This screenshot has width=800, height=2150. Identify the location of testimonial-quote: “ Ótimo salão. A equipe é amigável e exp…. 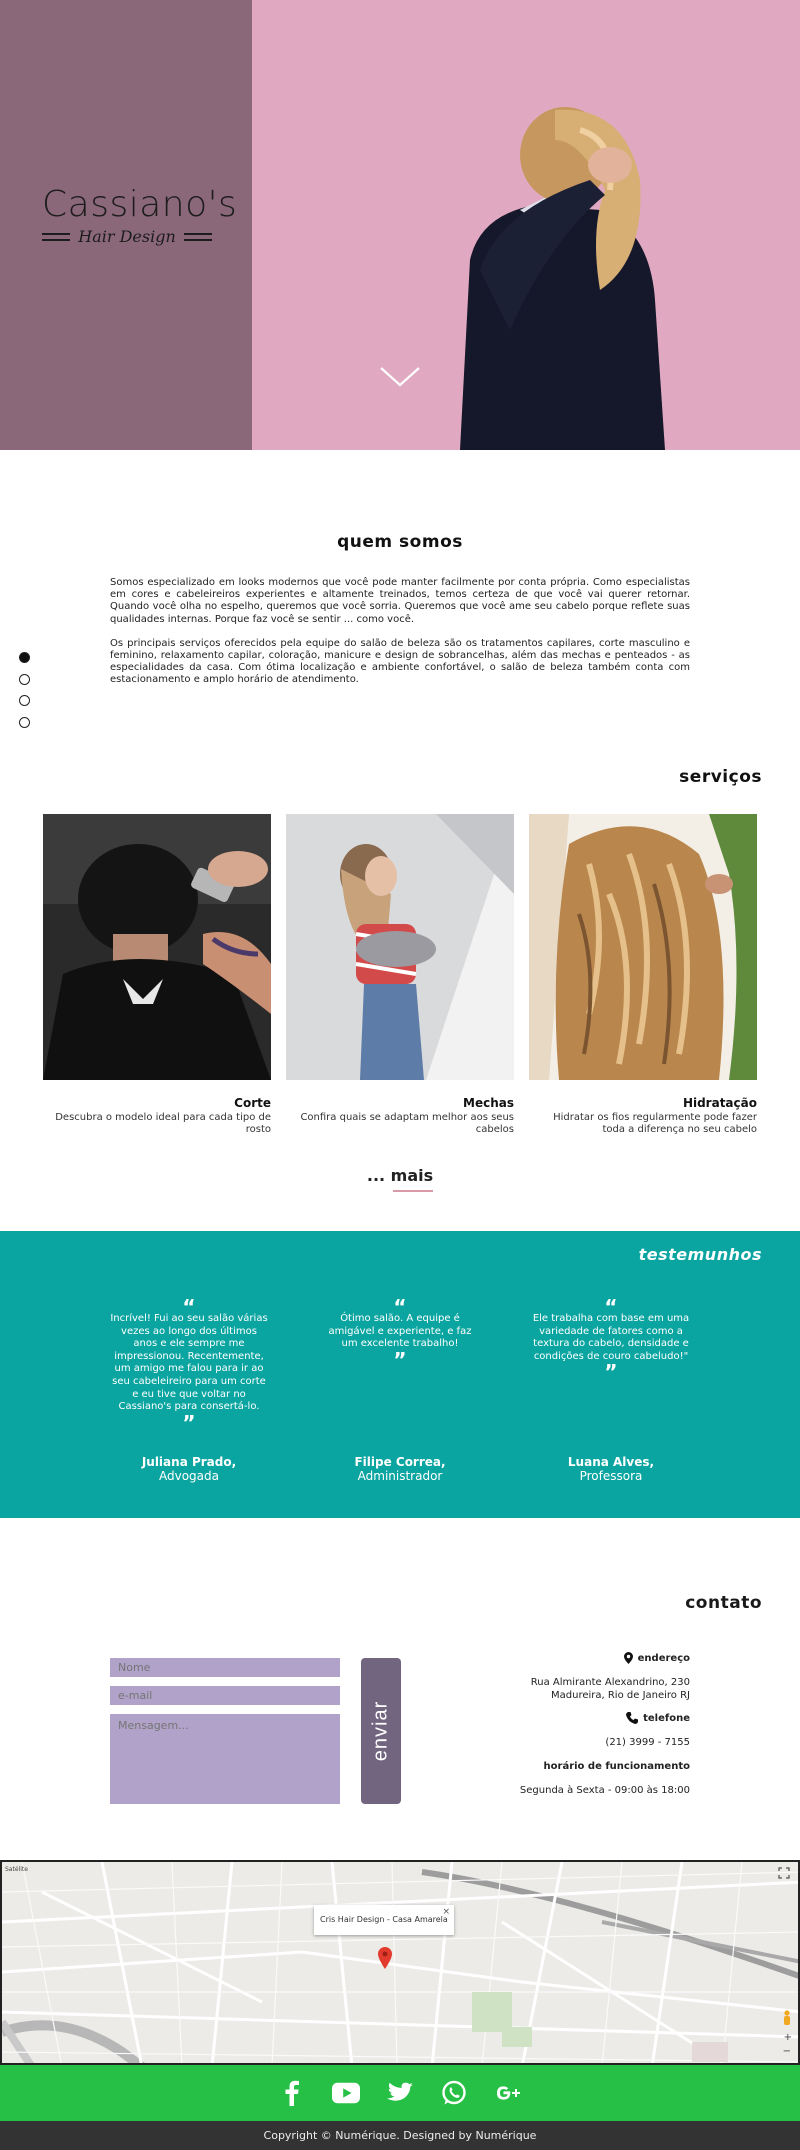
(400, 1333).